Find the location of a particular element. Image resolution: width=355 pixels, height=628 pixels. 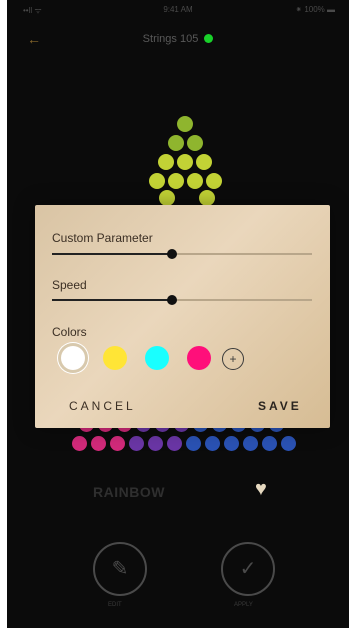

battery-indicator: ⁕ 100% ▬ is located at coordinates (315, 9).